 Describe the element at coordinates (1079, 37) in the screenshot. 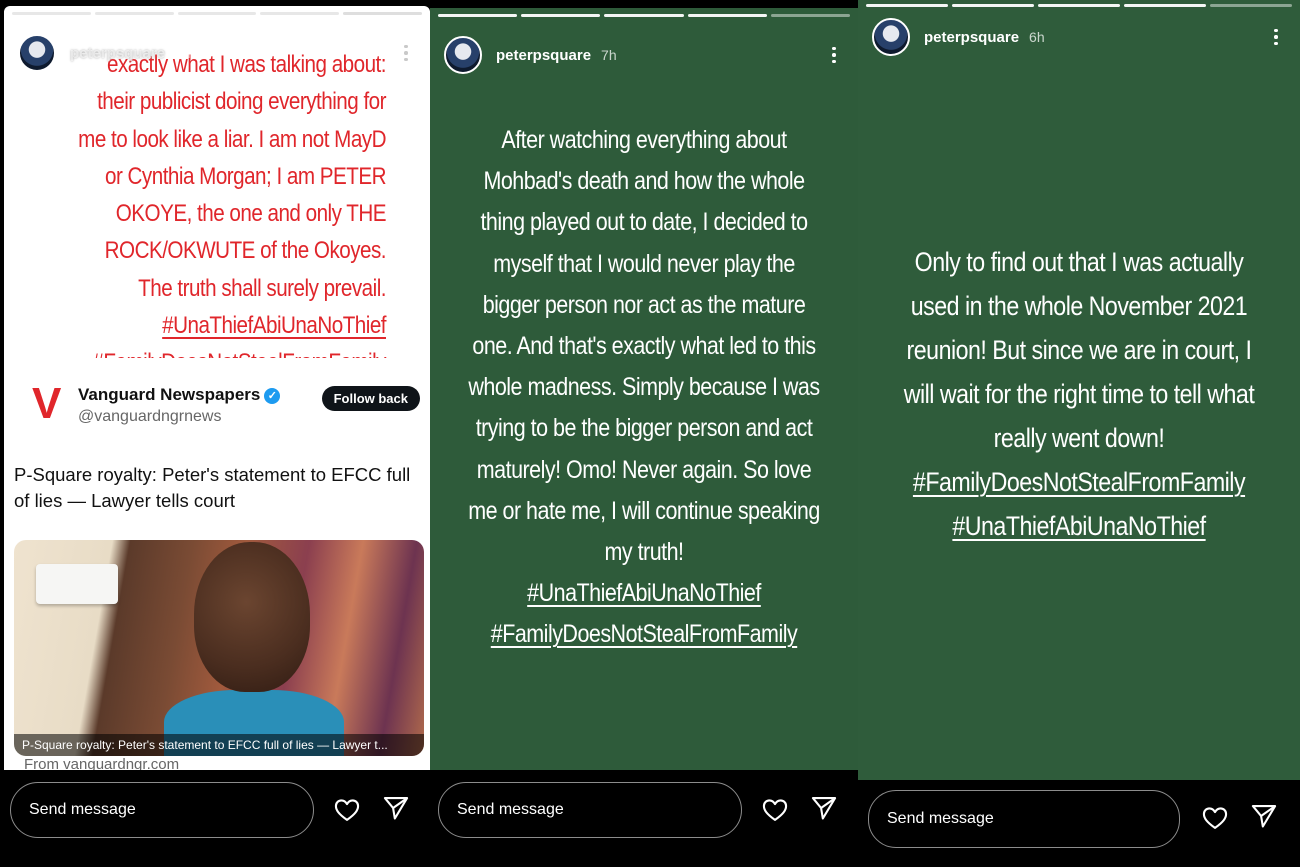

I see `story-header: peterpsquare 6h` at that location.